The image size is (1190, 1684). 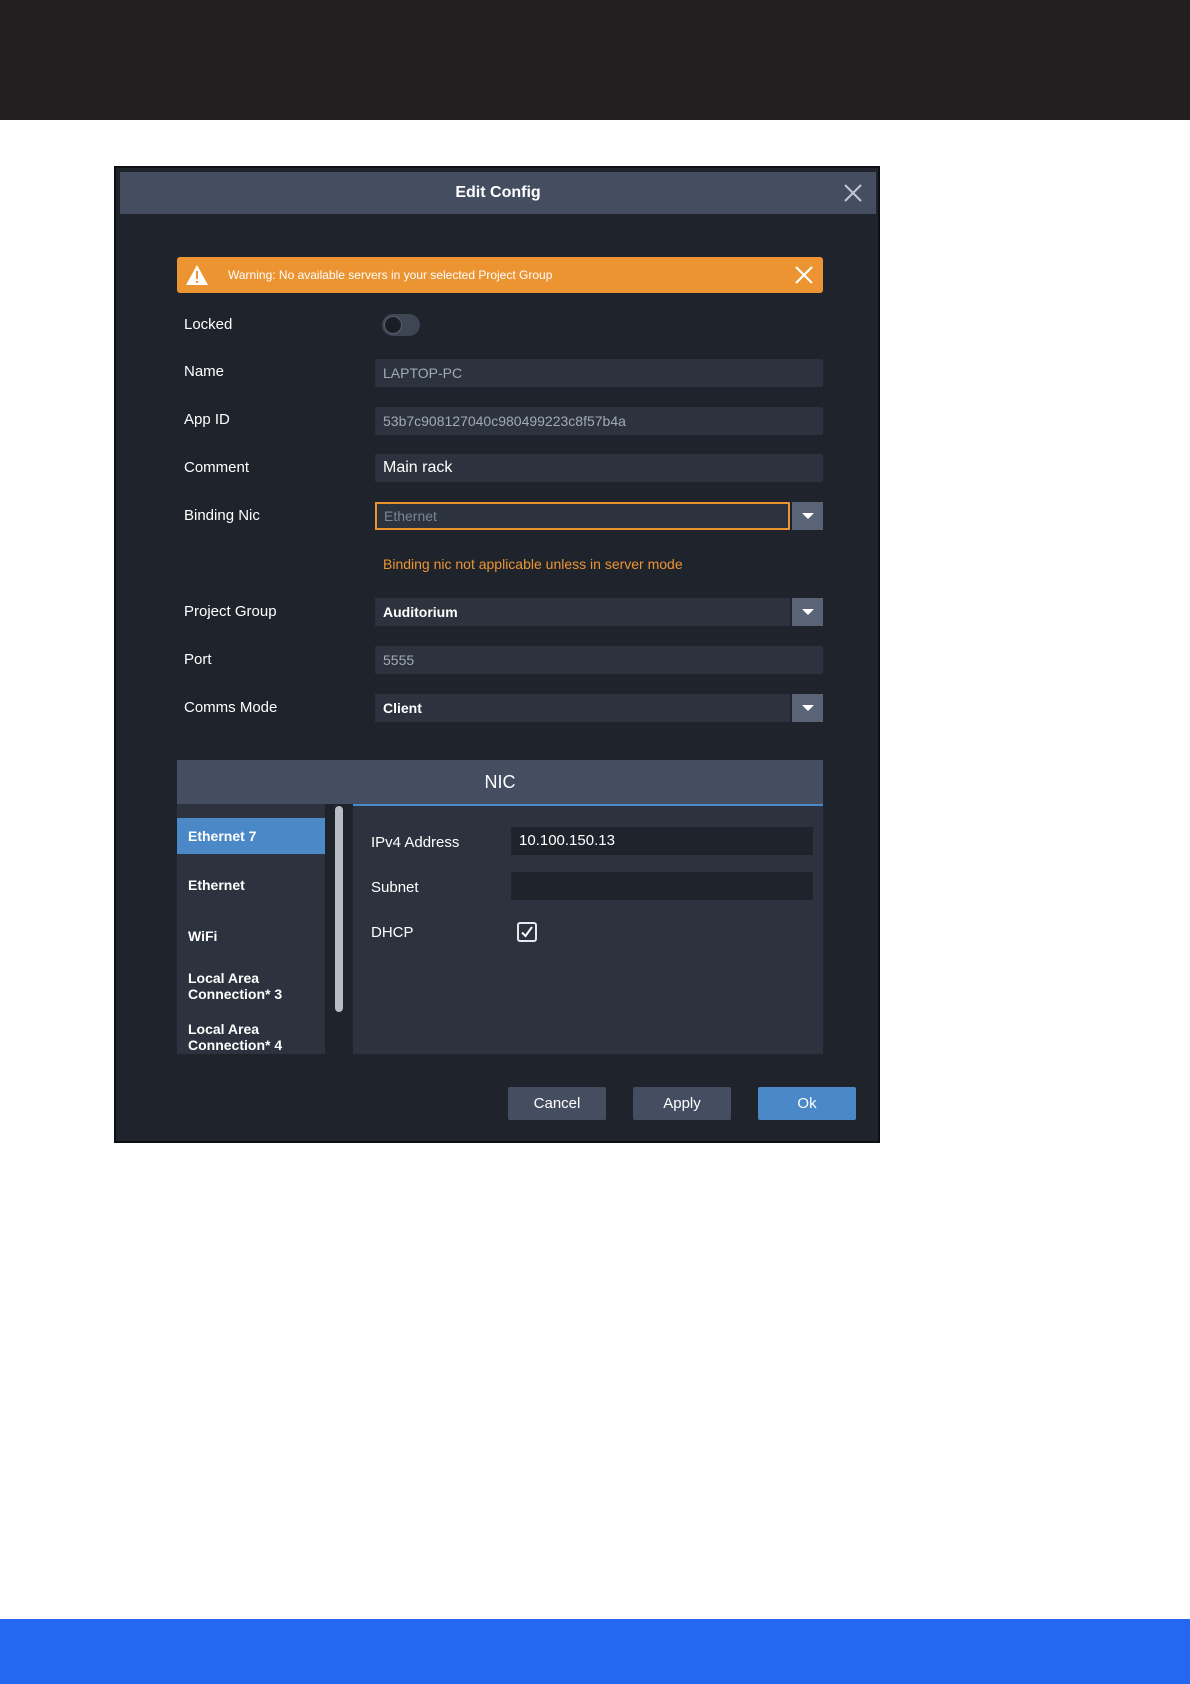 What do you see at coordinates (853, 193) in the screenshot?
I see `close-icon` at bounding box center [853, 193].